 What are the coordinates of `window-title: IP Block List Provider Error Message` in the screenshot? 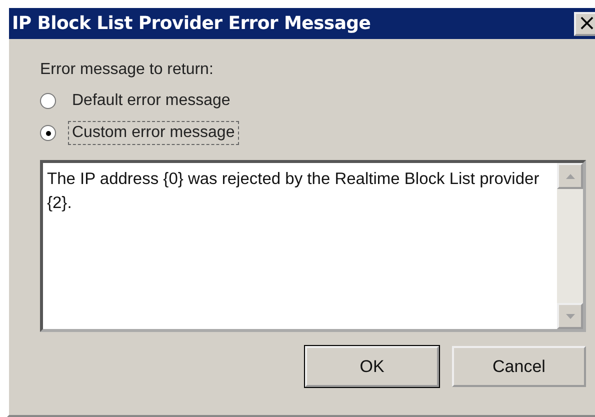 It's located at (191, 23).